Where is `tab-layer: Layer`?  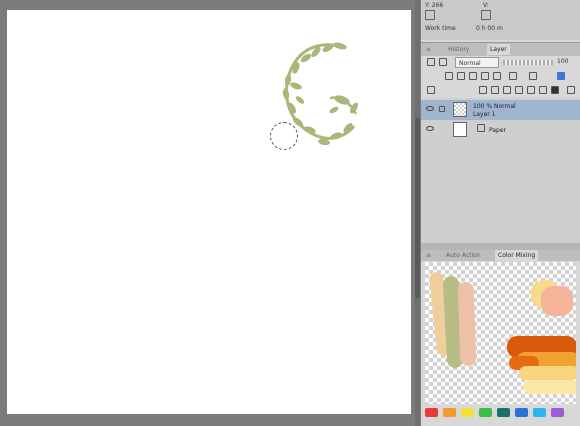
tab-layer: Layer is located at coordinates (498, 49).